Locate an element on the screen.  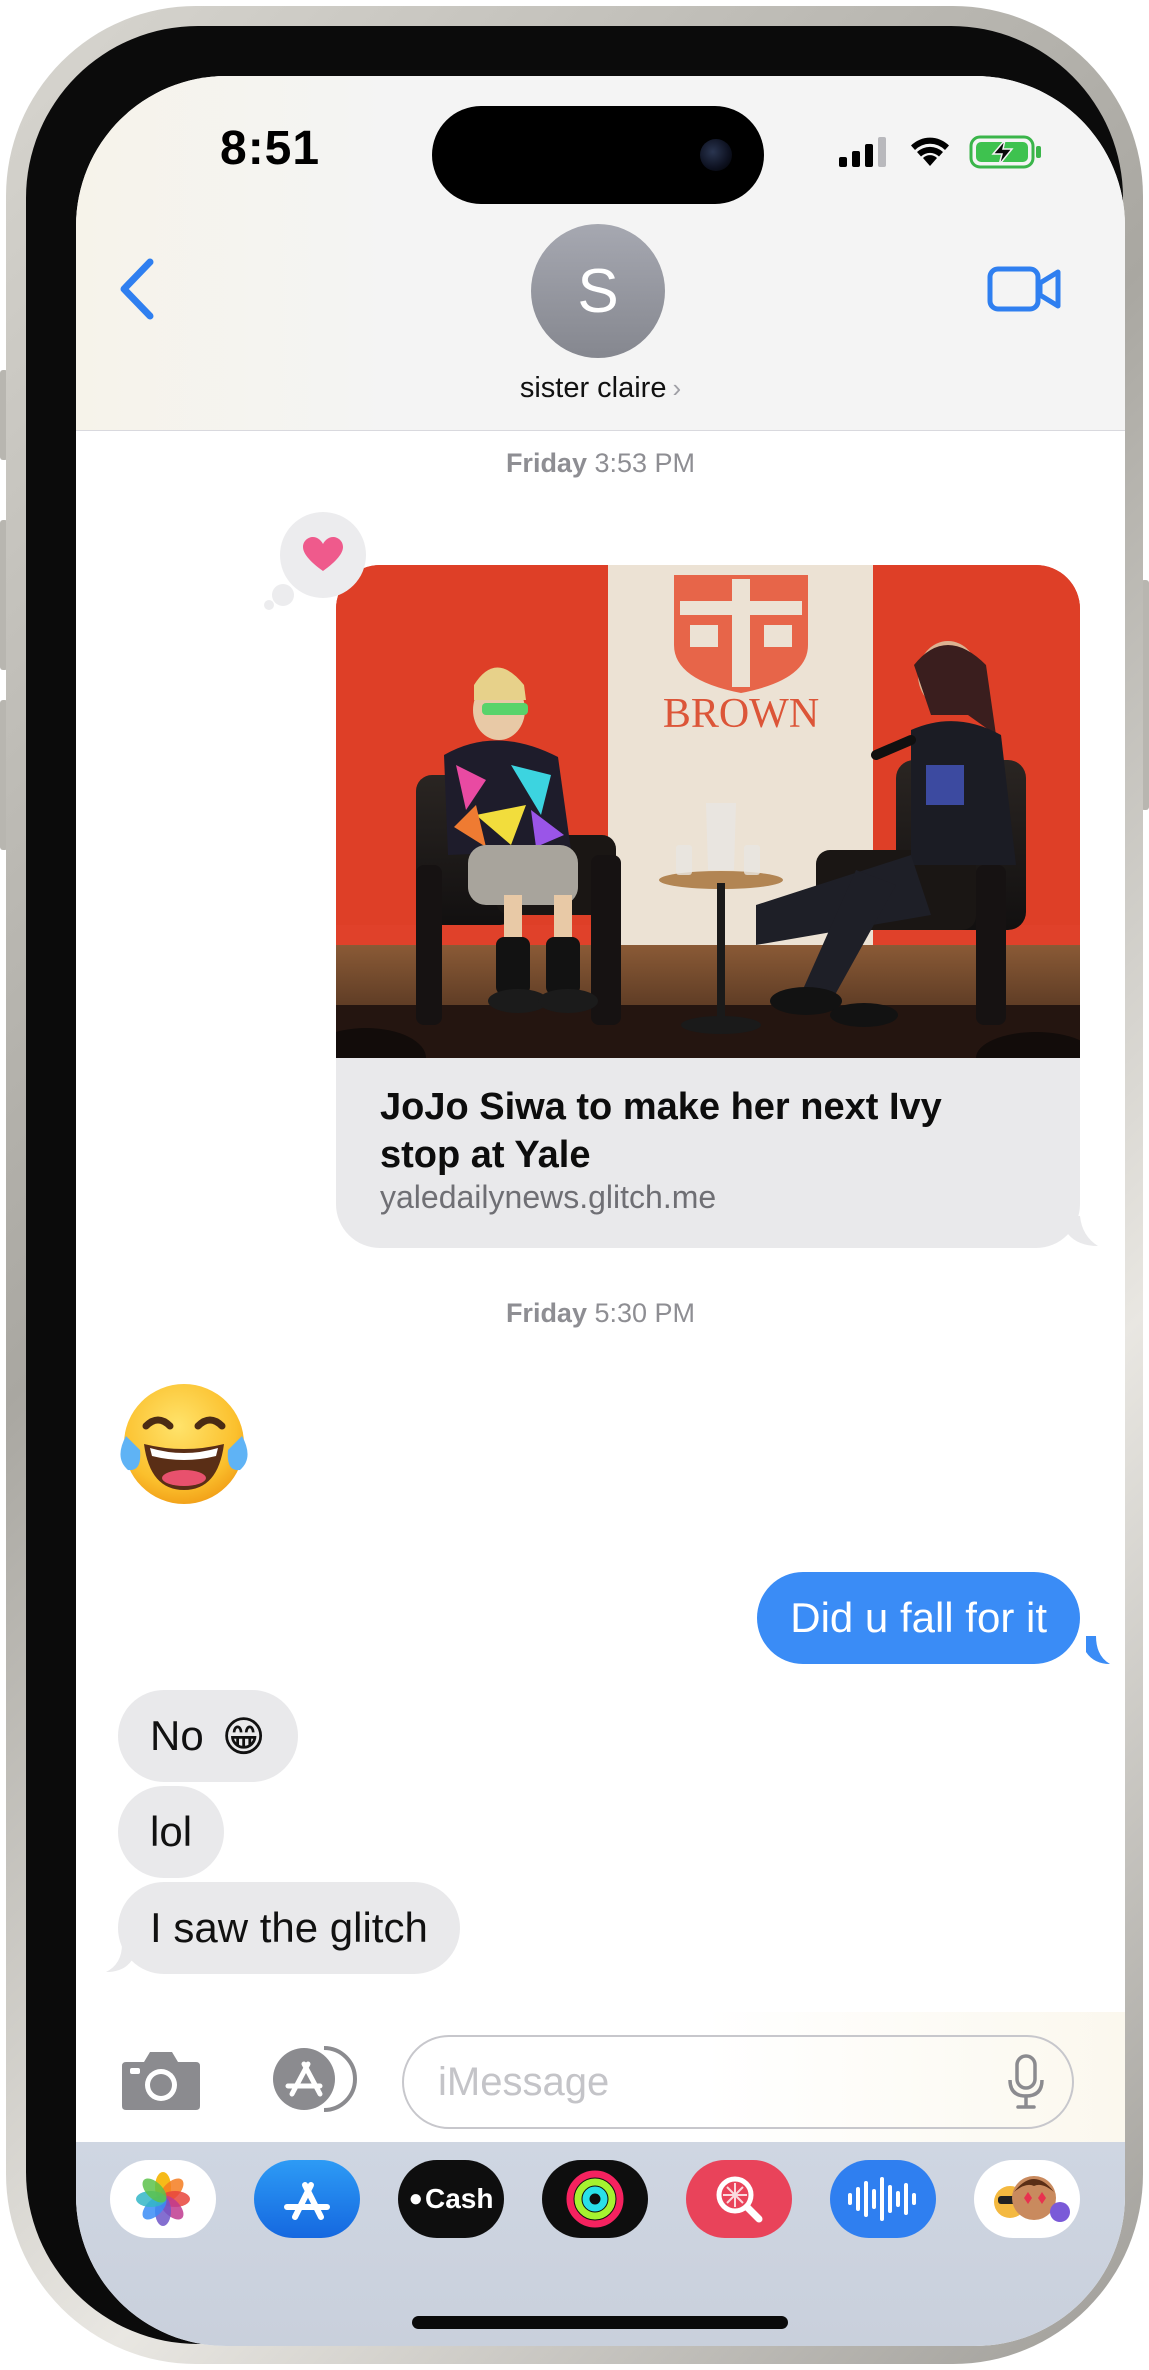
tapback-heart is located at coordinates (323, 555).